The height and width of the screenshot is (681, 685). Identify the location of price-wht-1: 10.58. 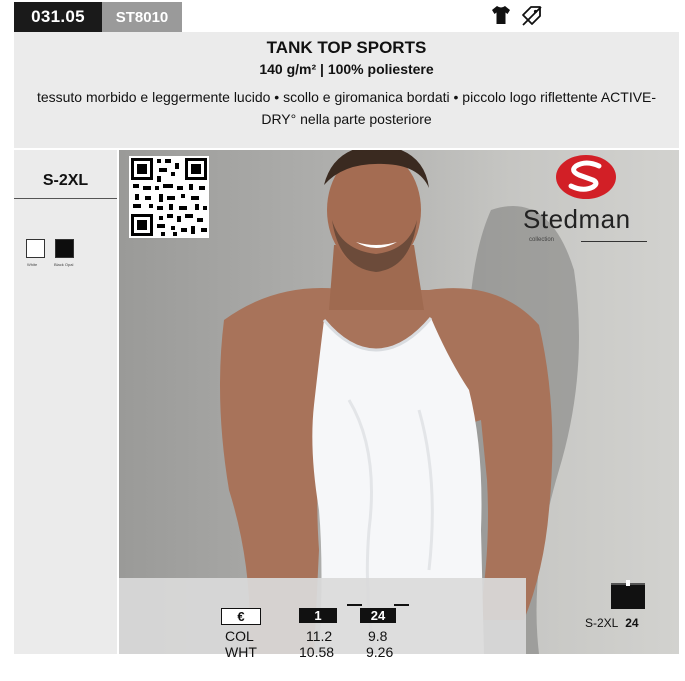
(317, 652).